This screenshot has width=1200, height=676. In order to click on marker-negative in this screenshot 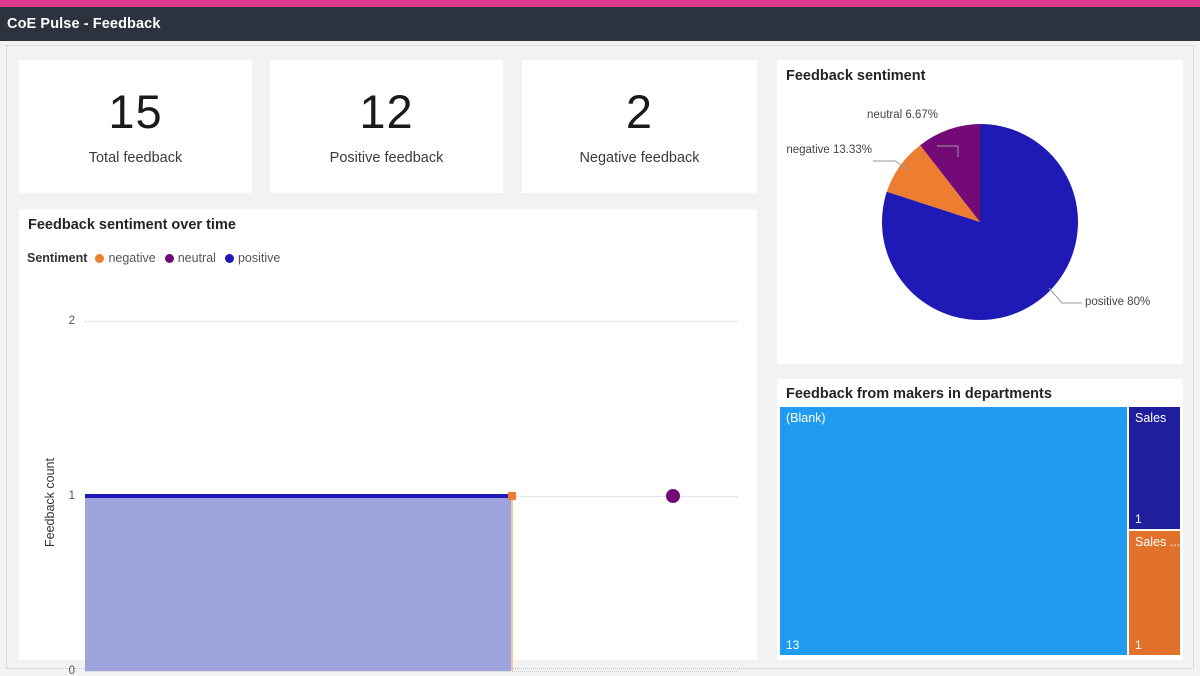, I will do `click(512, 496)`.